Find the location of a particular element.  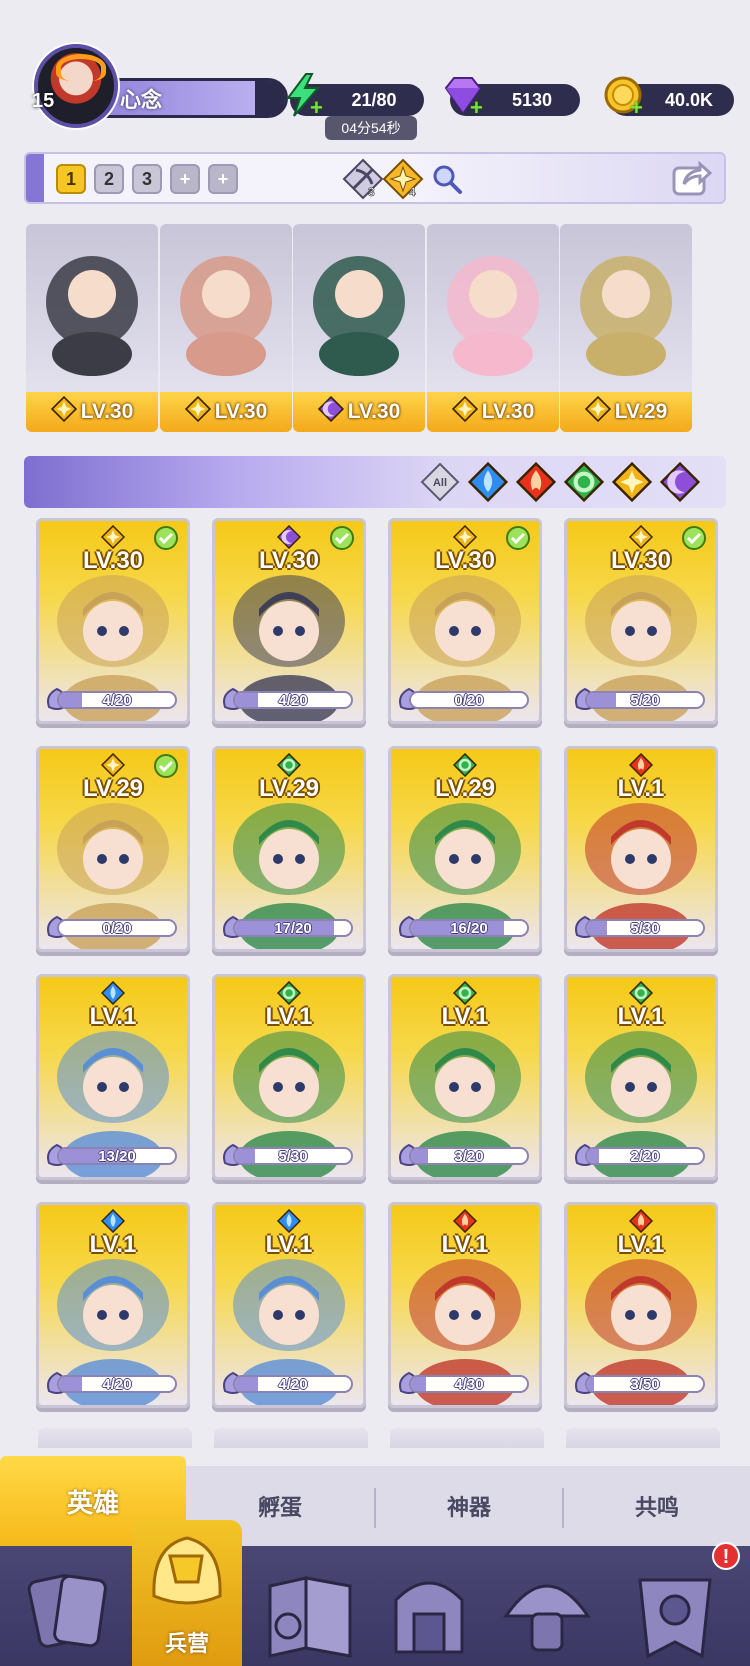

hero-card: LV.1 4/30 is located at coordinates (465, 1305).